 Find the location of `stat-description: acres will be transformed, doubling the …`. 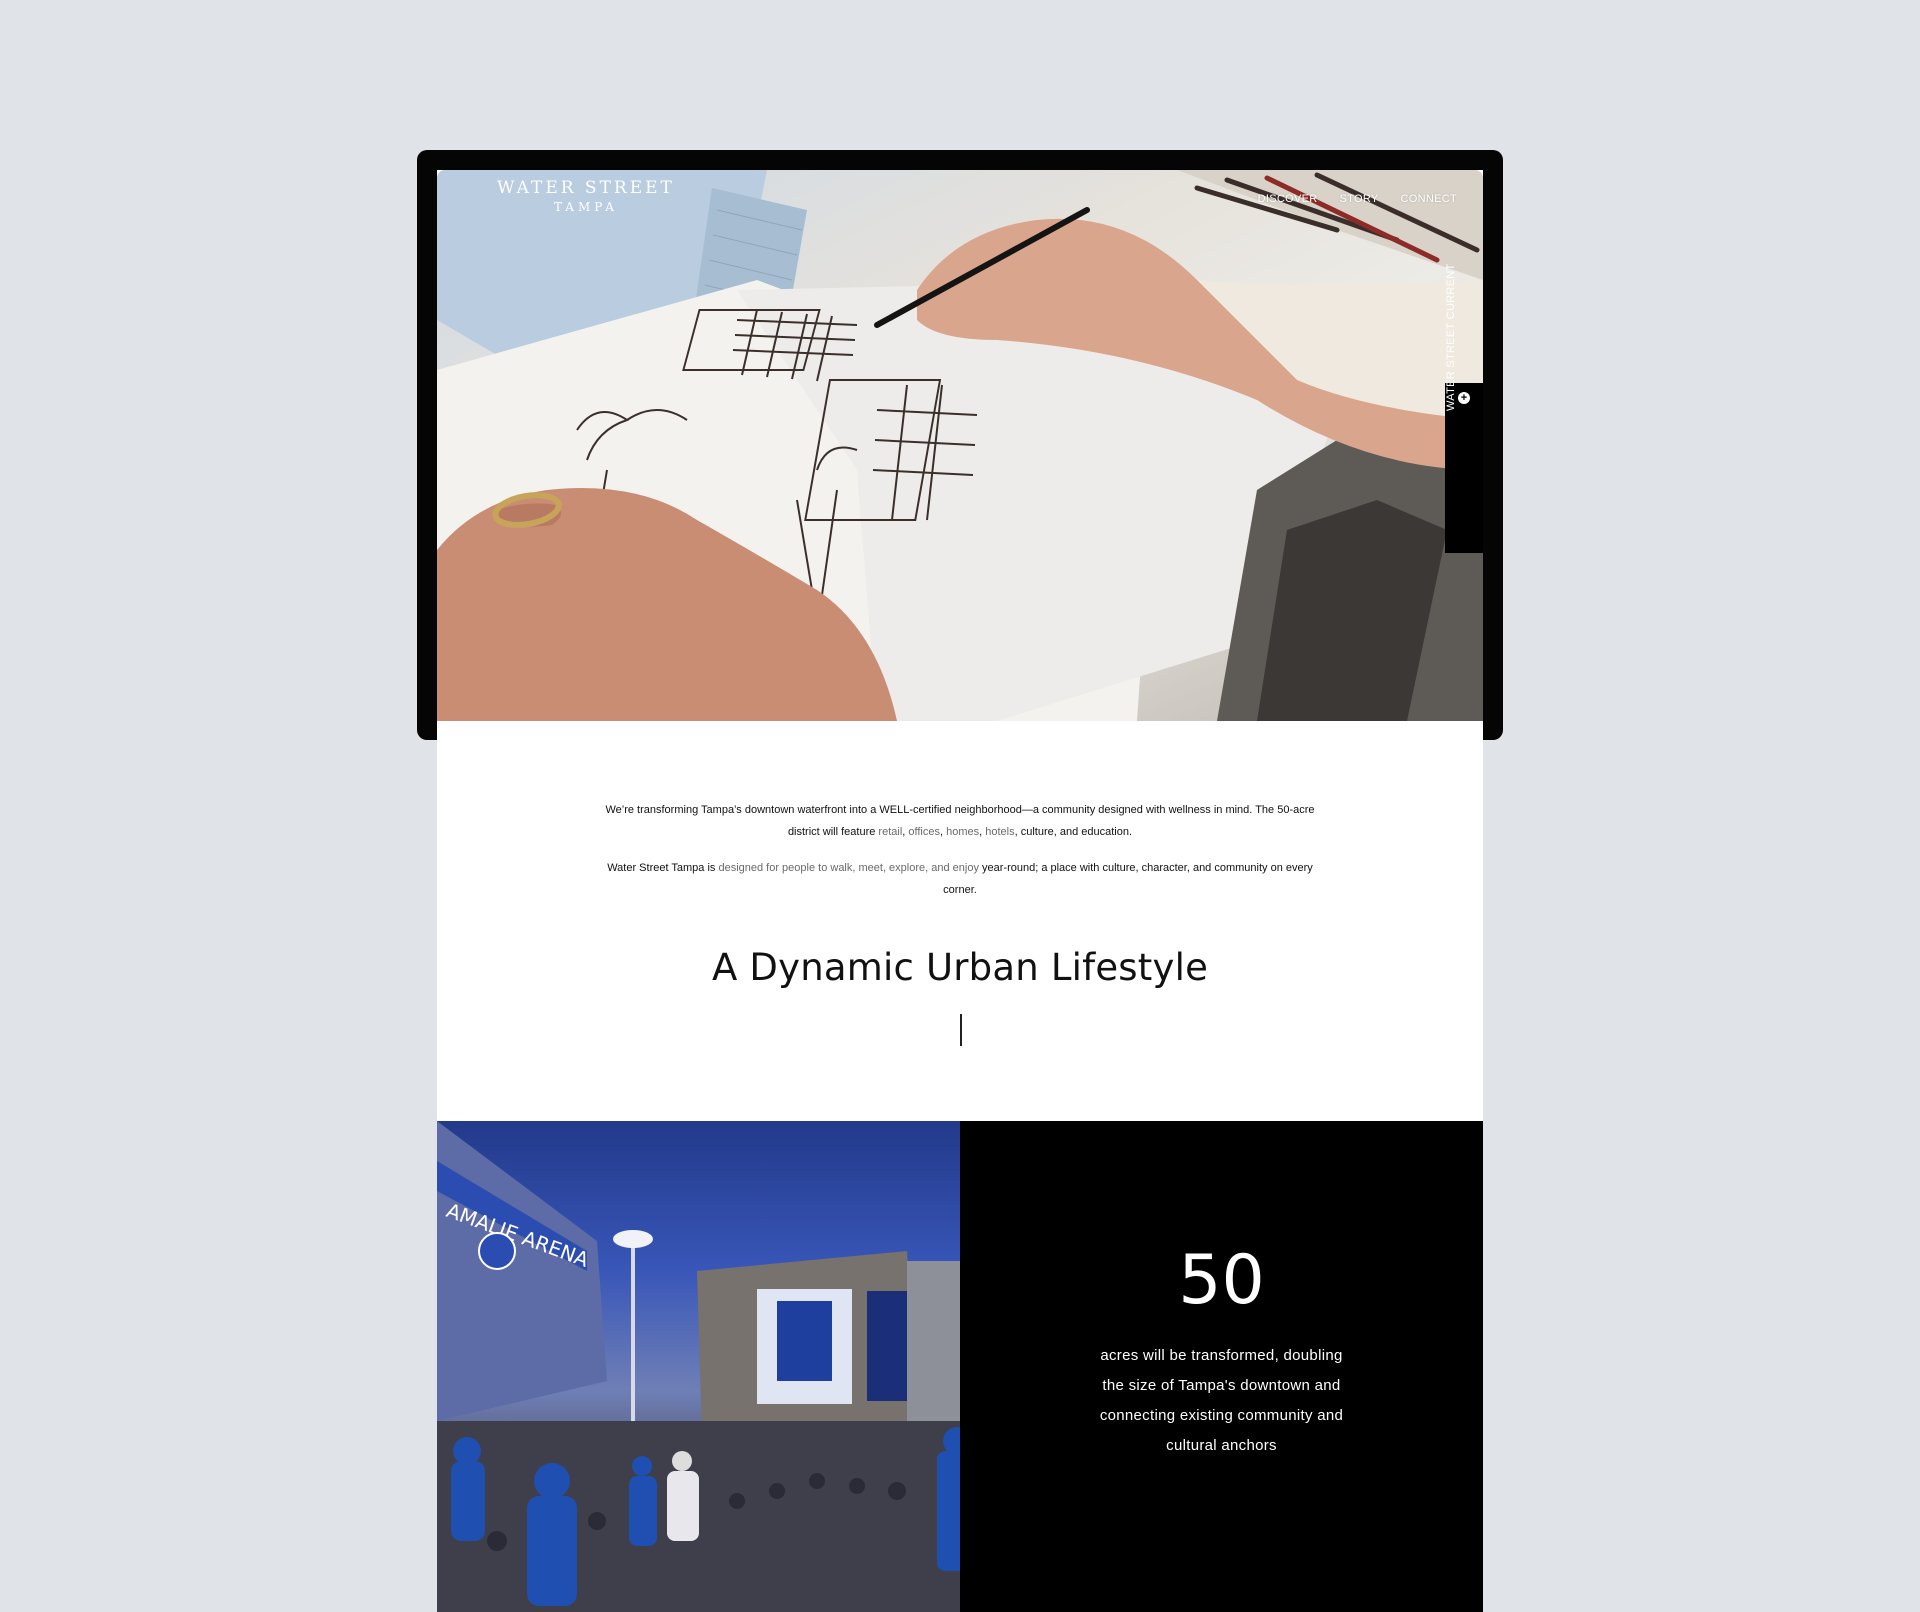

stat-description: acres will be transformed, doubling the … is located at coordinates (1221, 1400).